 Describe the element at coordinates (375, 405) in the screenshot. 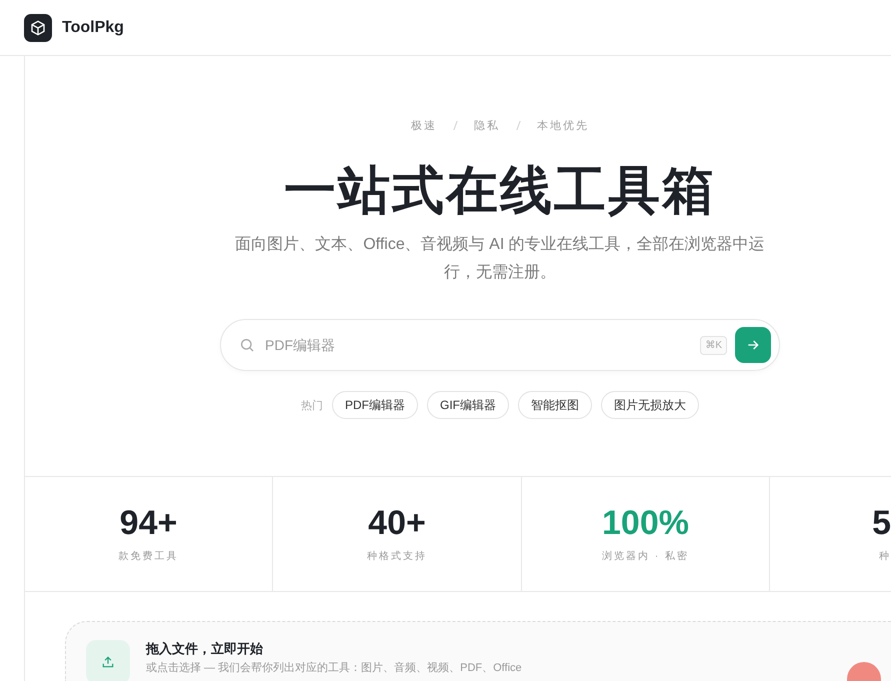

I see `hot-search-chip: PDF编辑器` at that location.